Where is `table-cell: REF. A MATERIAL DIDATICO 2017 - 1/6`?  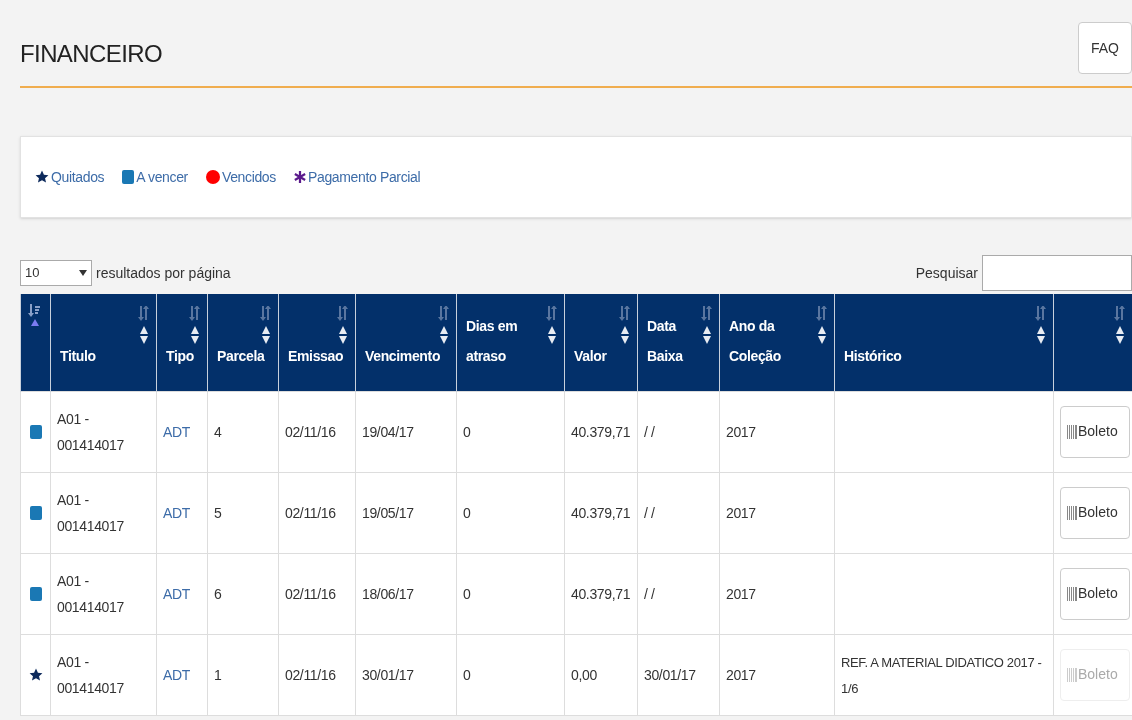
table-cell: REF. A MATERIAL DIDATICO 2017 - 1/6 is located at coordinates (941, 675).